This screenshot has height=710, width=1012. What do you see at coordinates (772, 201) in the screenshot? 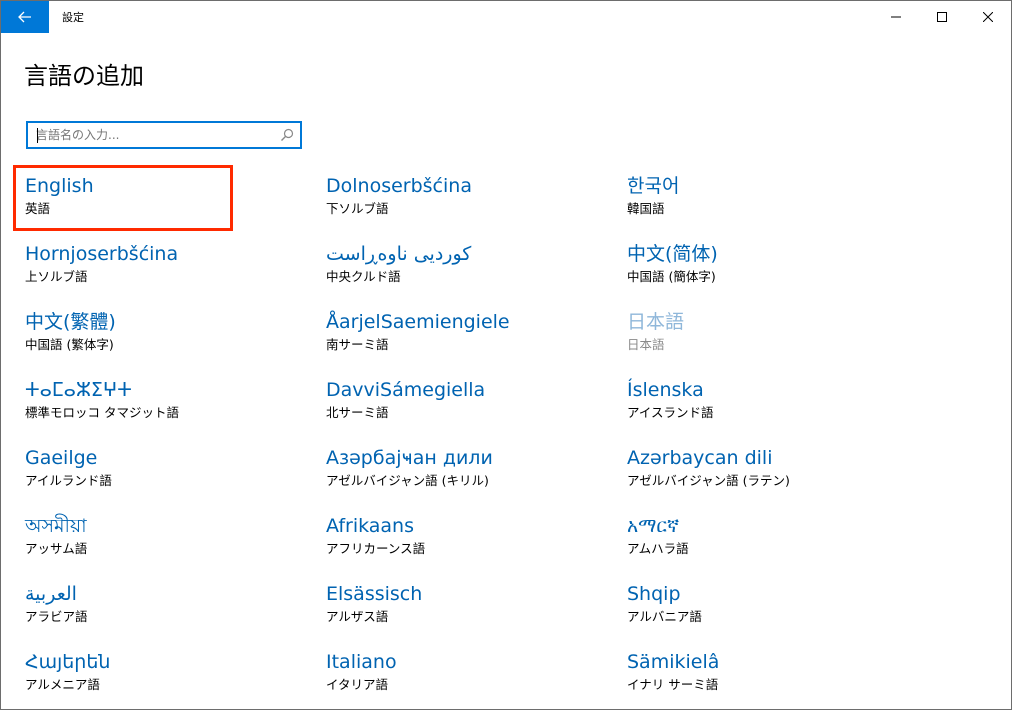
I see `language-item: 한국어 韓国語` at bounding box center [772, 201].